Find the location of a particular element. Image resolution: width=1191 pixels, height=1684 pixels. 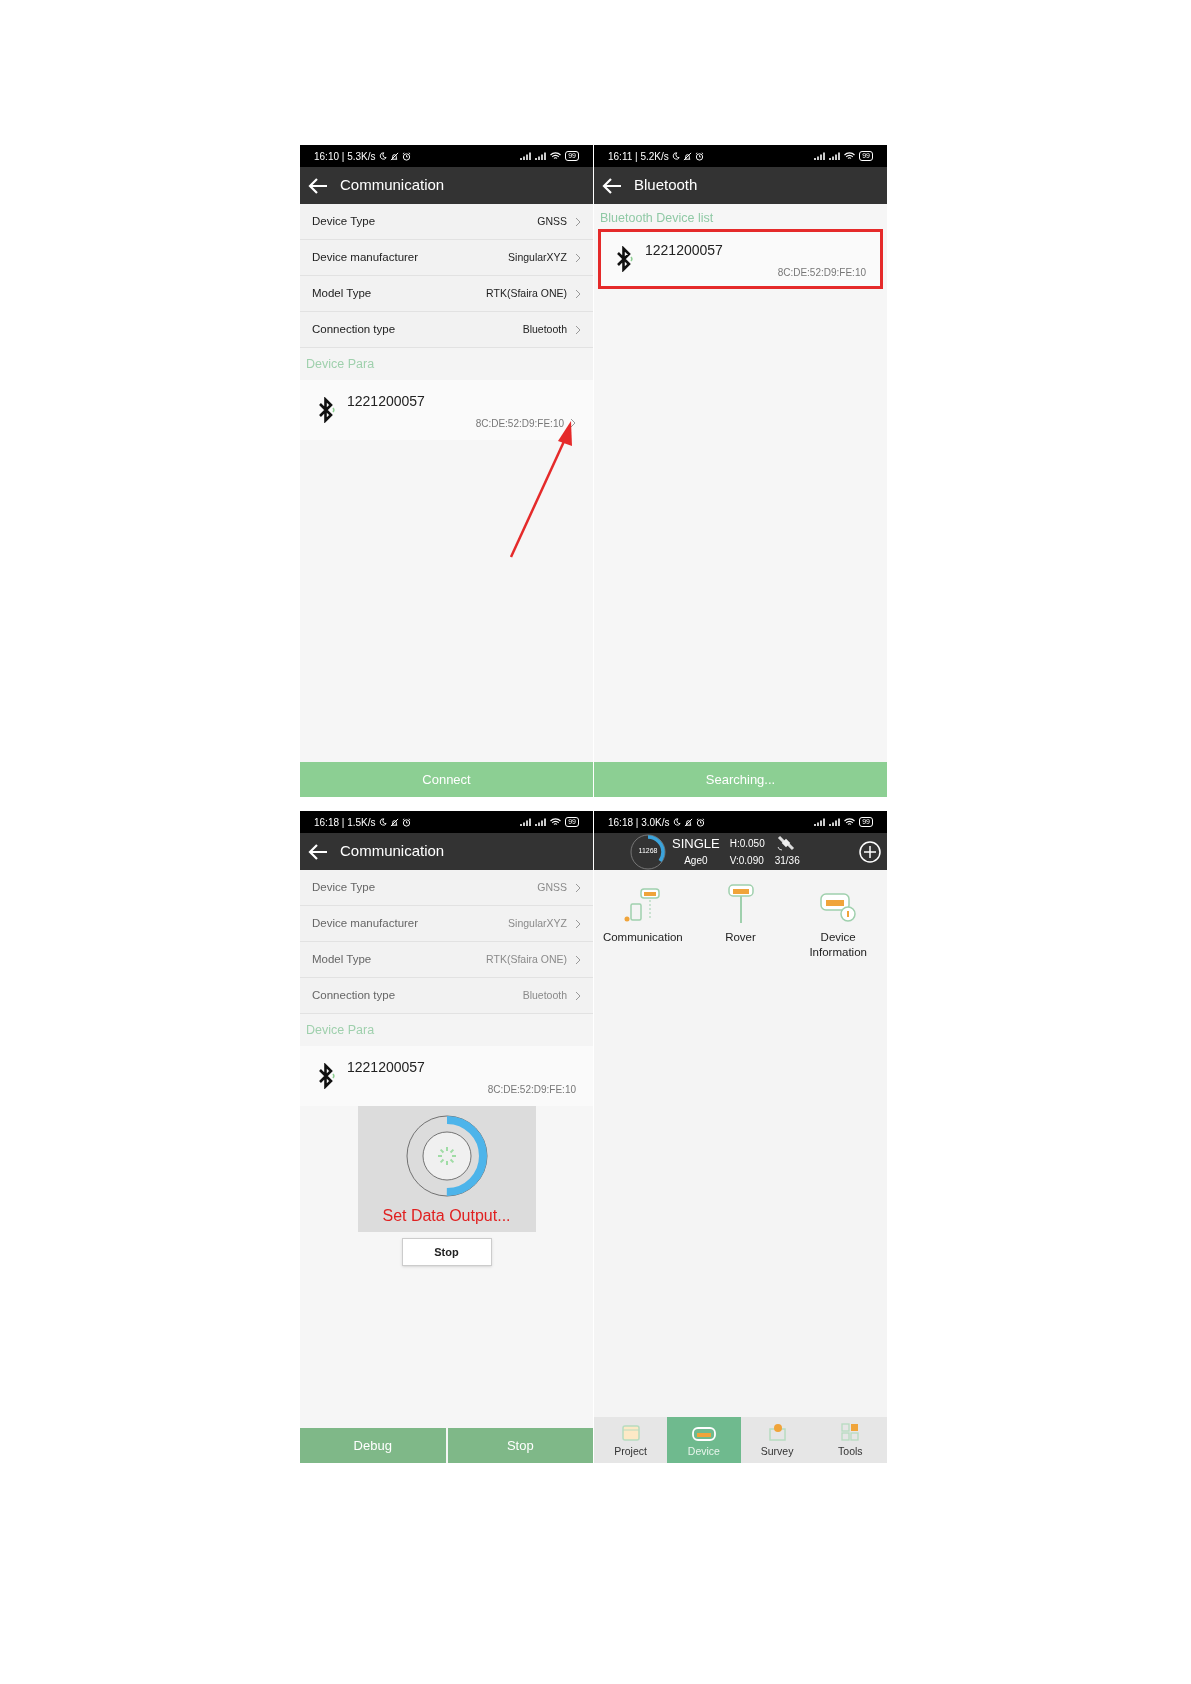

menu-label: Communication is located at coordinates (642, 937).